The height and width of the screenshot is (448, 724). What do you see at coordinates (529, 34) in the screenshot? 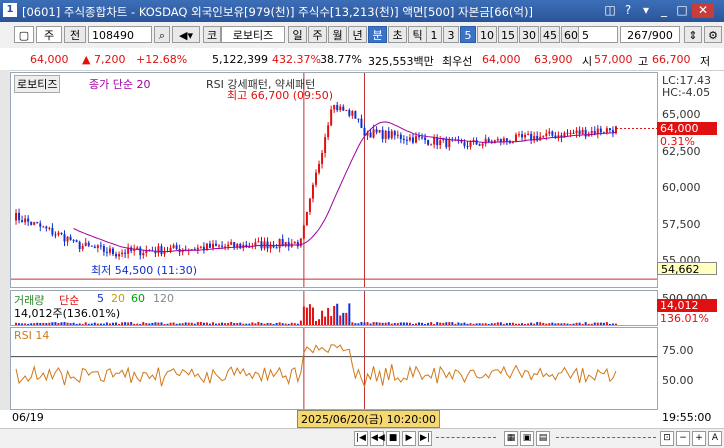
I see `interval-button-30: 30` at bounding box center [529, 34].